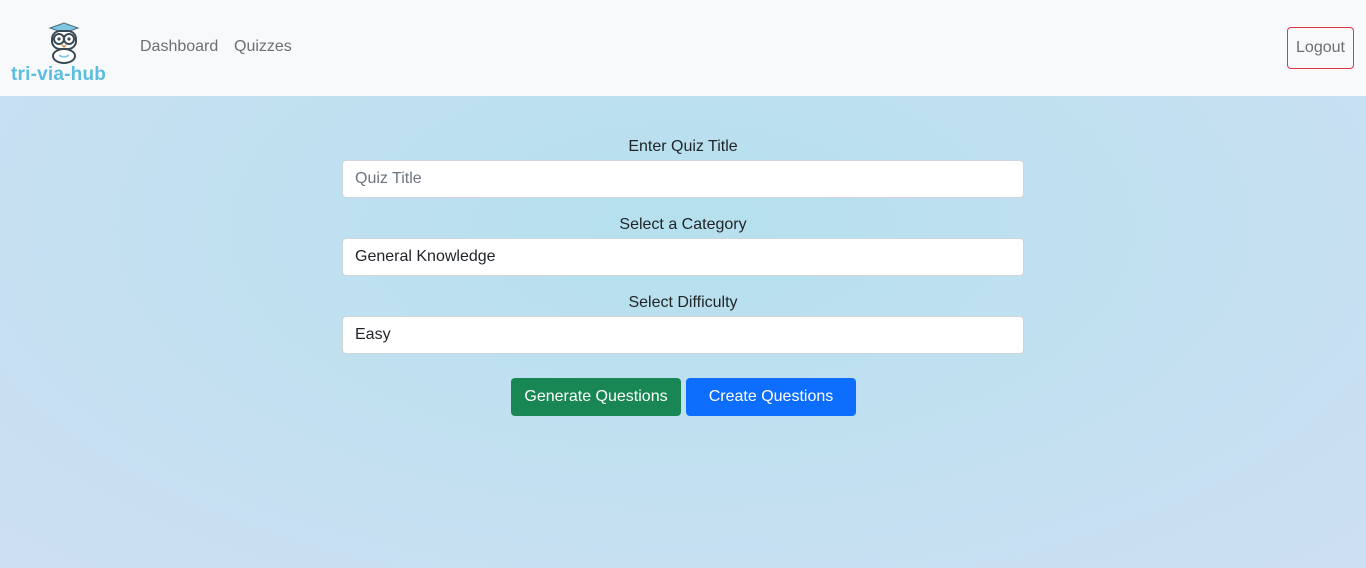 Image resolution: width=1366 pixels, height=568 pixels. What do you see at coordinates (425, 256) in the screenshot?
I see `category-selected-value: General Knowledge` at bounding box center [425, 256].